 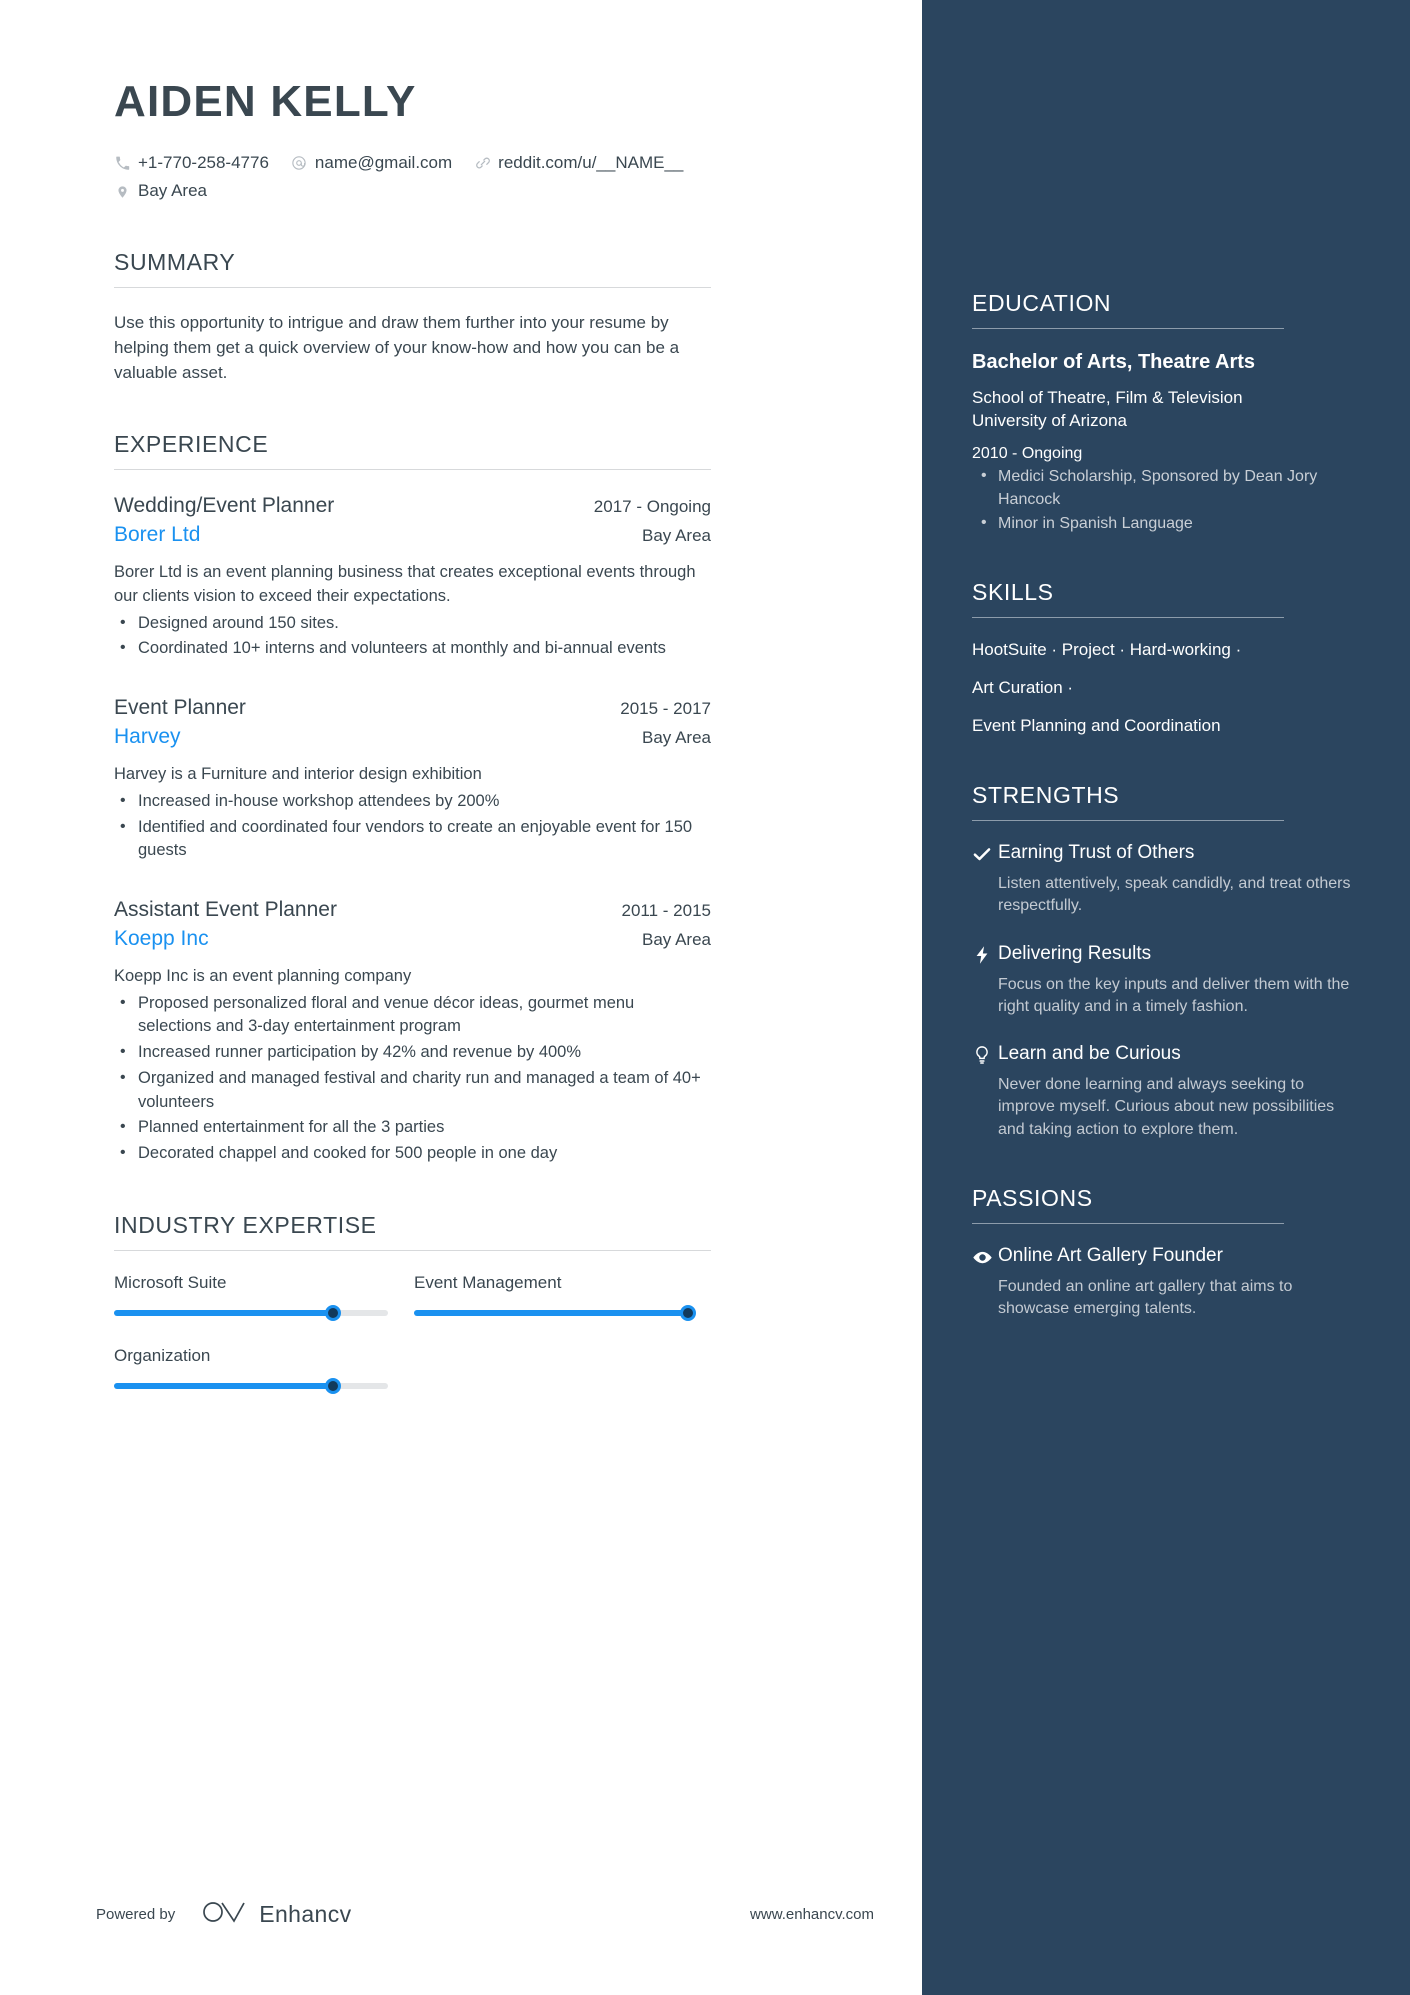 What do you see at coordinates (412, 910) in the screenshot?
I see `job-title-row: Assistant Event Planner 2011 - 2015` at bounding box center [412, 910].